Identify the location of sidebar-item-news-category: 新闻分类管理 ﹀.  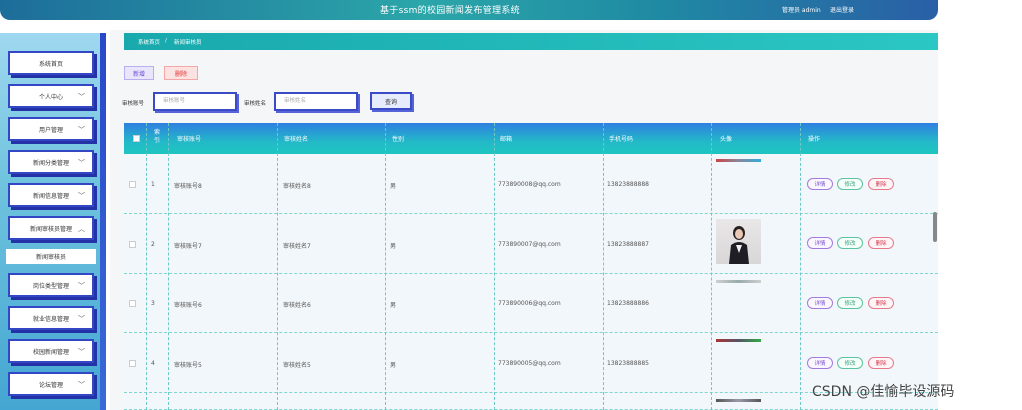
(51, 162).